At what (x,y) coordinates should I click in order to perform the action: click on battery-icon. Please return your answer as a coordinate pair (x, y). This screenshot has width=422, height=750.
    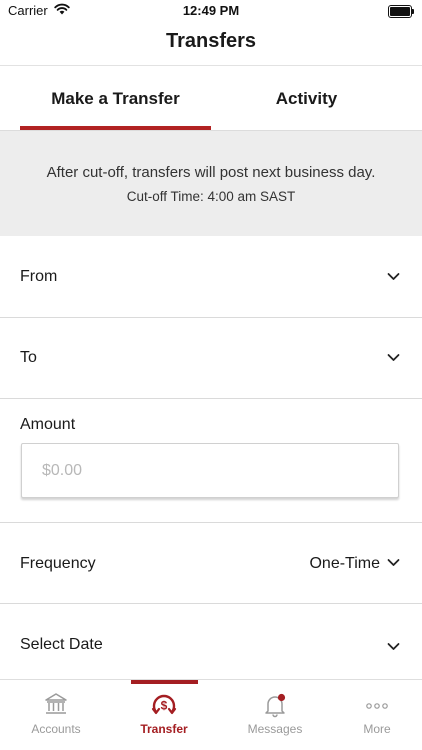
    Looking at the image, I should click on (401, 11).